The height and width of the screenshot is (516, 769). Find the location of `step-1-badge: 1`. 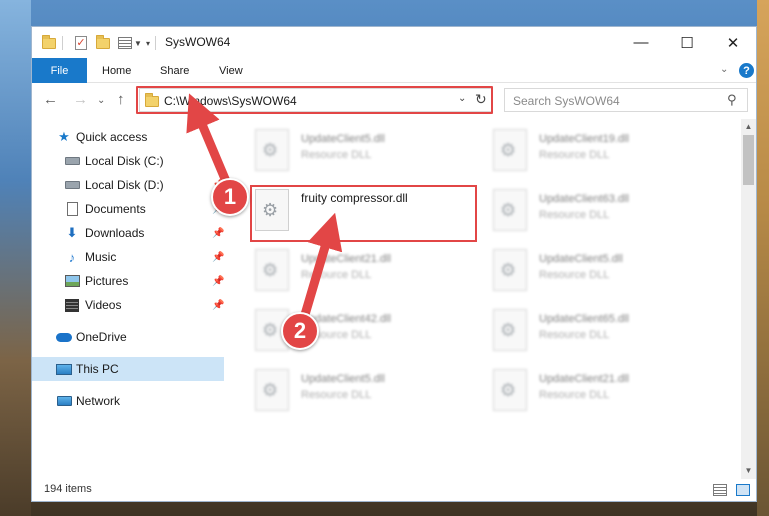

step-1-badge: 1 is located at coordinates (230, 197).